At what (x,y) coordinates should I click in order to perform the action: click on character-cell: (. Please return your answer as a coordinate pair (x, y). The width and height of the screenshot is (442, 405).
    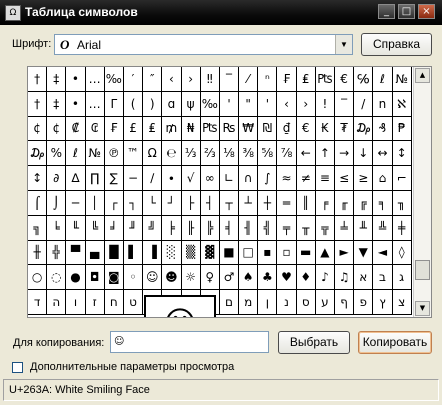
    Looking at the image, I should click on (133, 104).